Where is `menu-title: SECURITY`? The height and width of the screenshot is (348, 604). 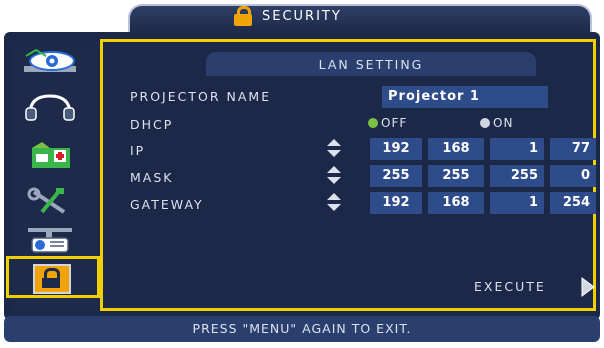
menu-title: SECURITY is located at coordinates (302, 16).